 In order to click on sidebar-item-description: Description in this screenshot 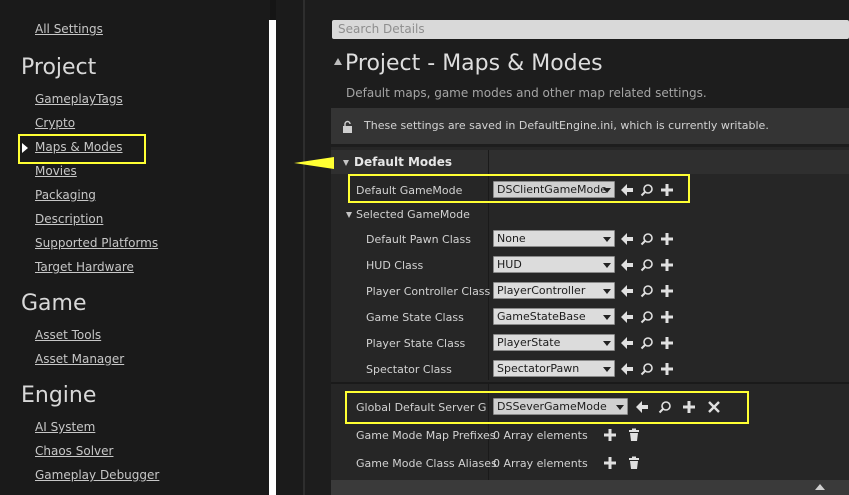, I will do `click(69, 219)`.